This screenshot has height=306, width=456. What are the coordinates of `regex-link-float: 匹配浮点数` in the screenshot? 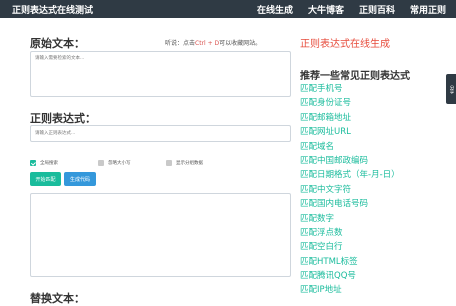 It's located at (350, 233).